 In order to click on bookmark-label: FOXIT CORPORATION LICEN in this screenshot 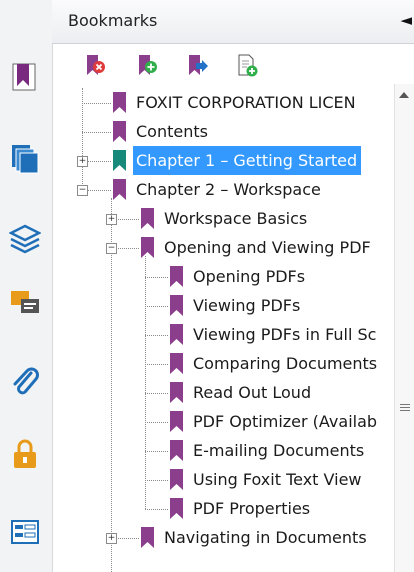, I will do `click(246, 102)`.